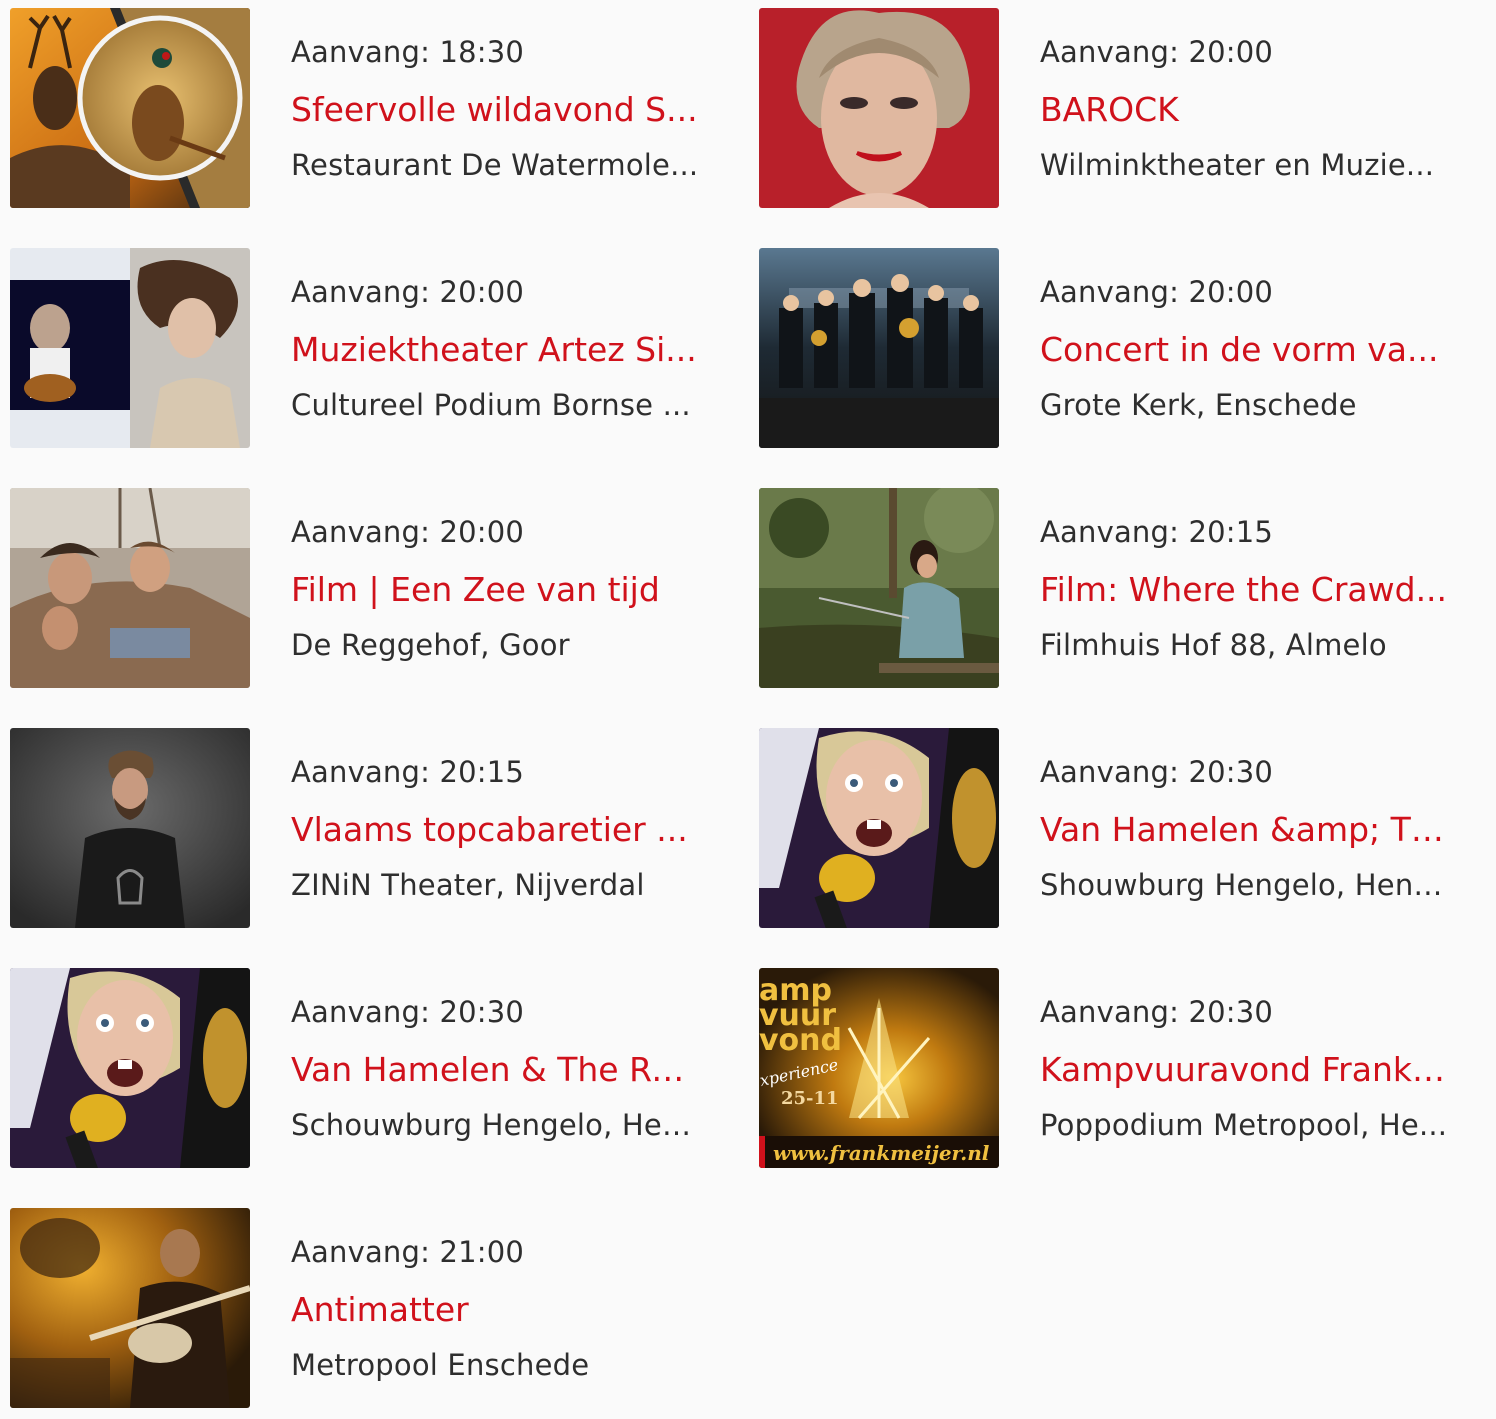  I want to click on brass-band-photo, so click(879, 348).